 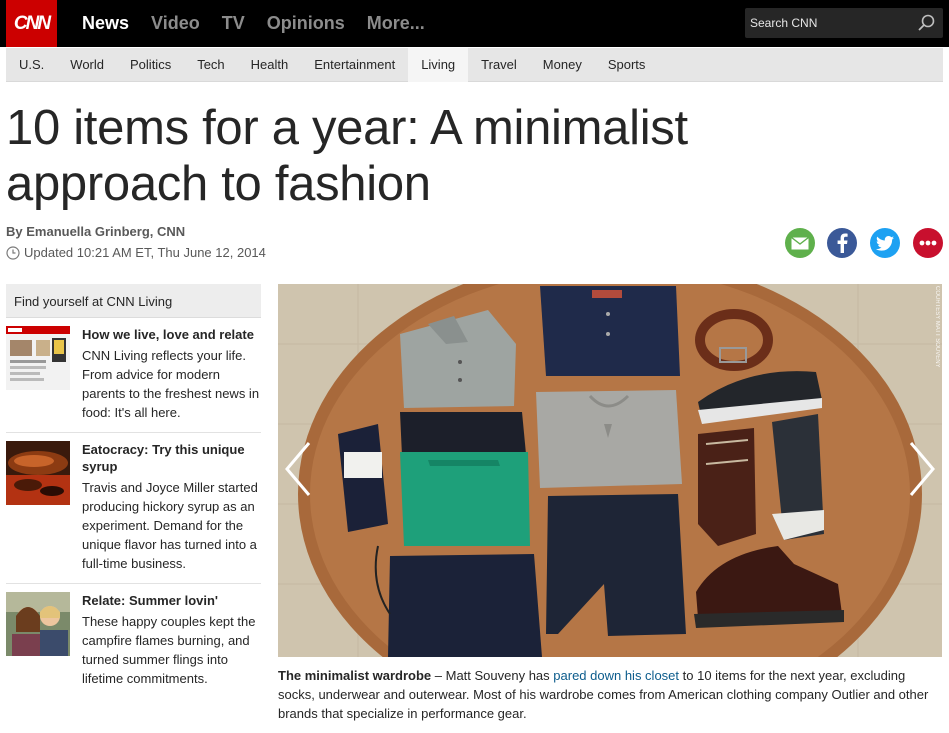 I want to click on search-placeholder: Search CNN, so click(x=784, y=23).